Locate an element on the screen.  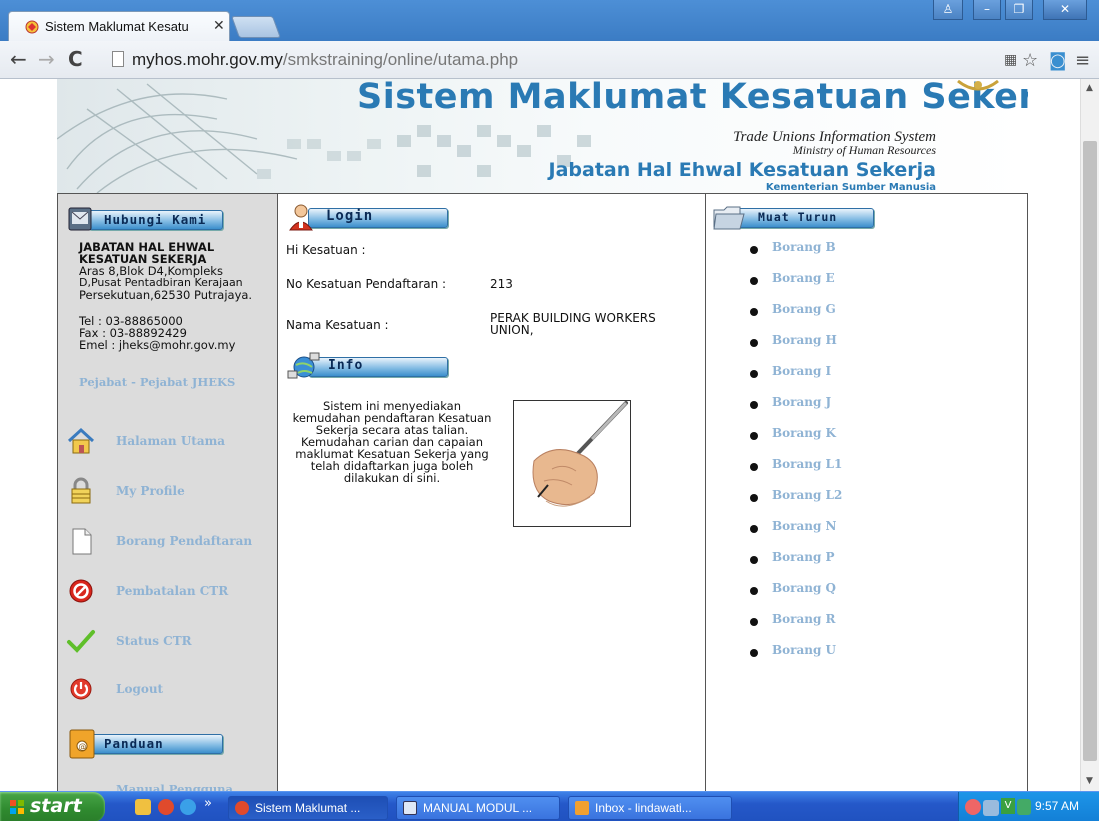
start-button: start is located at coordinates (52, 806).